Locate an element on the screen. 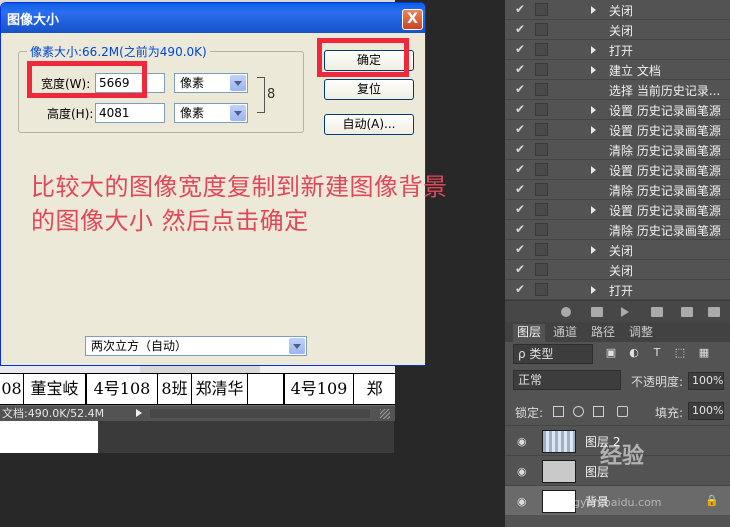 The width and height of the screenshot is (730, 527). width-unit-select: 像素 is located at coordinates (211, 83).